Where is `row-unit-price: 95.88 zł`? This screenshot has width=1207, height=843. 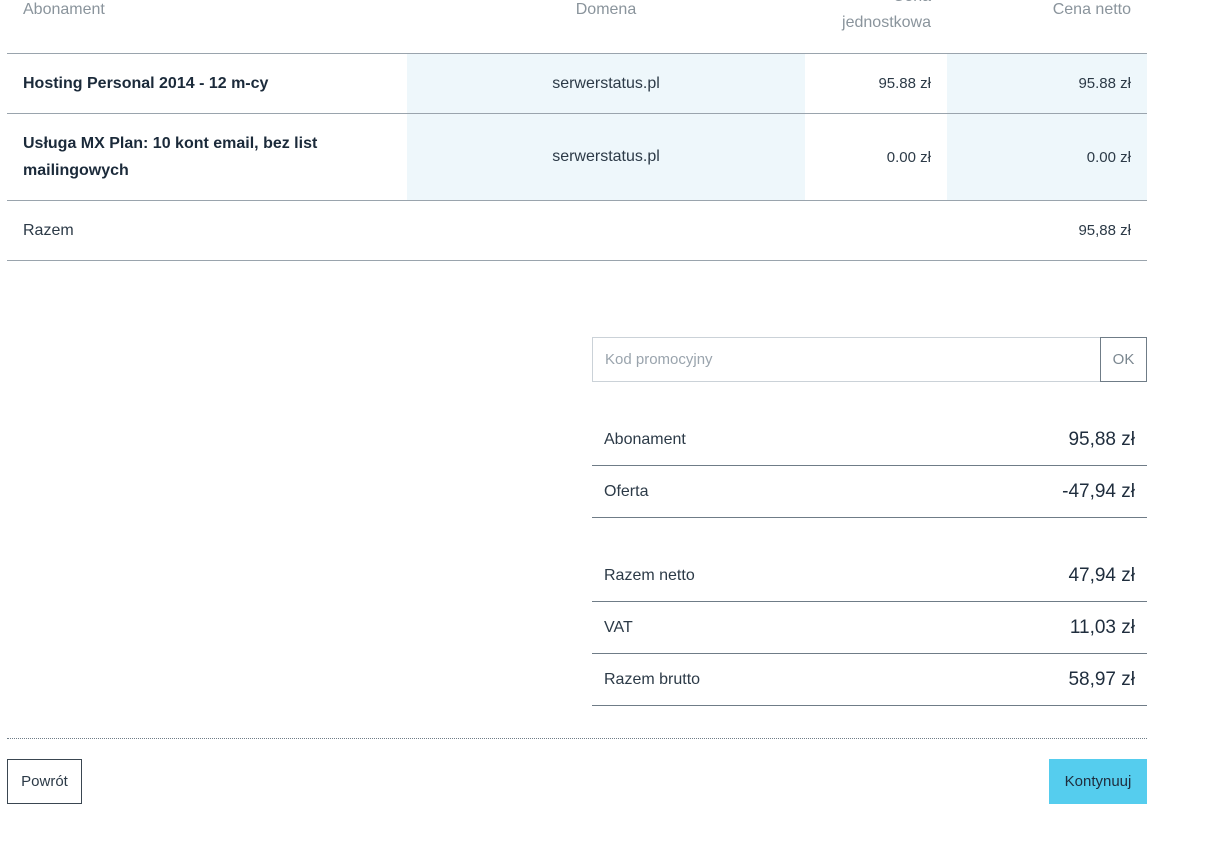
row-unit-price: 95.88 zł is located at coordinates (904, 83).